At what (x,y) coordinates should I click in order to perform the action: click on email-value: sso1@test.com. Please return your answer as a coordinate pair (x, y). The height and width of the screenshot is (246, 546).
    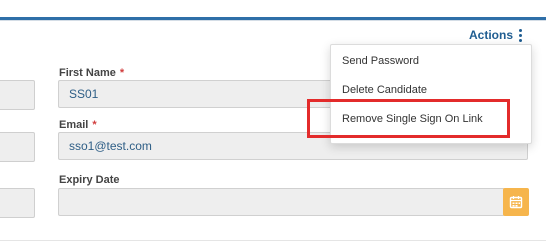
    Looking at the image, I should click on (110, 146).